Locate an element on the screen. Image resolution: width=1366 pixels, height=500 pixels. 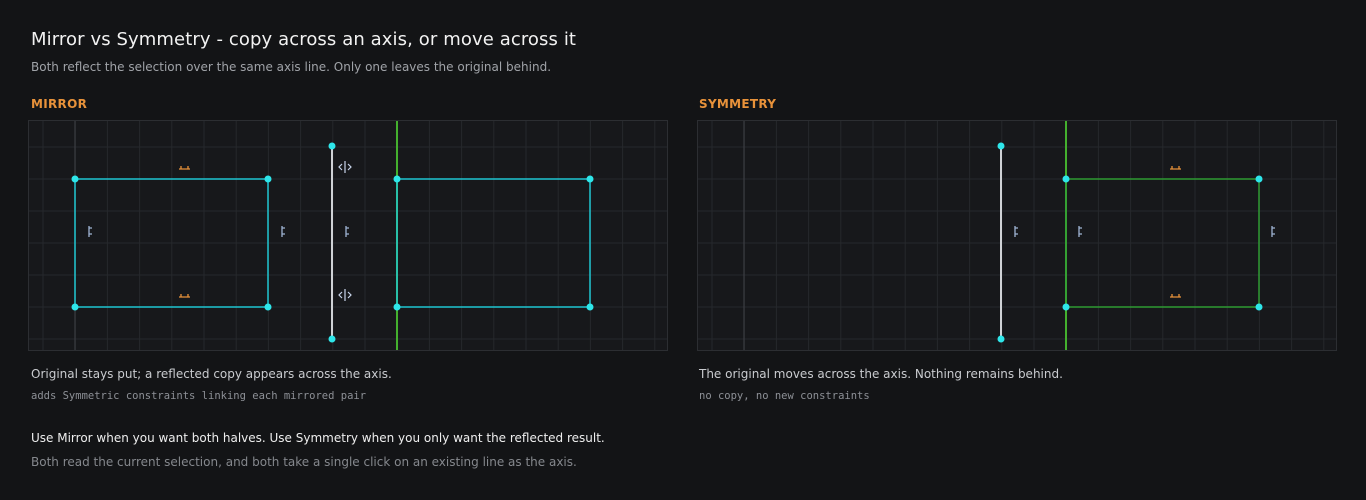
symmetry-note: no copy, no new constraints is located at coordinates (784, 396).